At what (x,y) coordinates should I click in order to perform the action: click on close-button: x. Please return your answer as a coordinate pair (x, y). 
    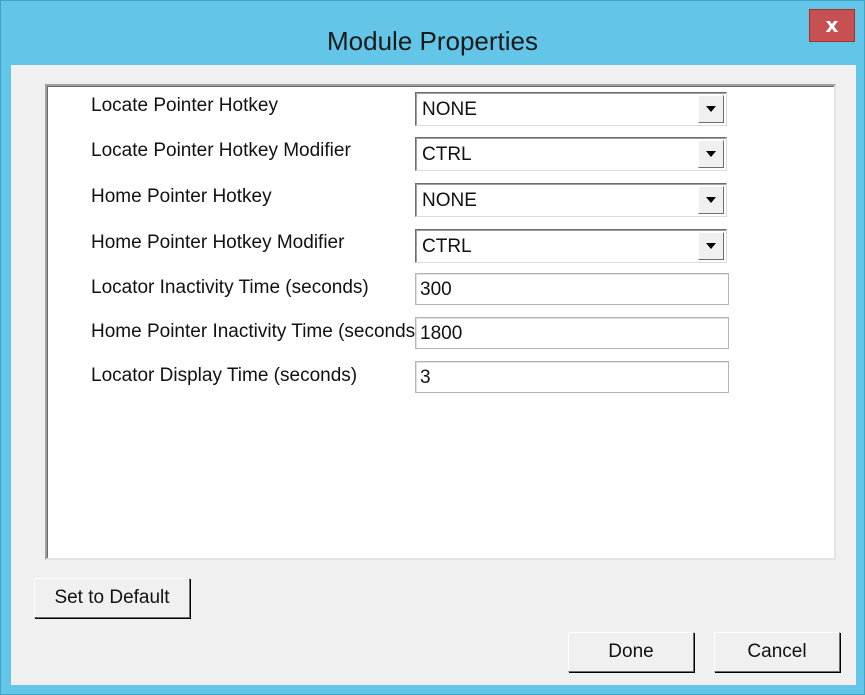
    Looking at the image, I should click on (832, 25).